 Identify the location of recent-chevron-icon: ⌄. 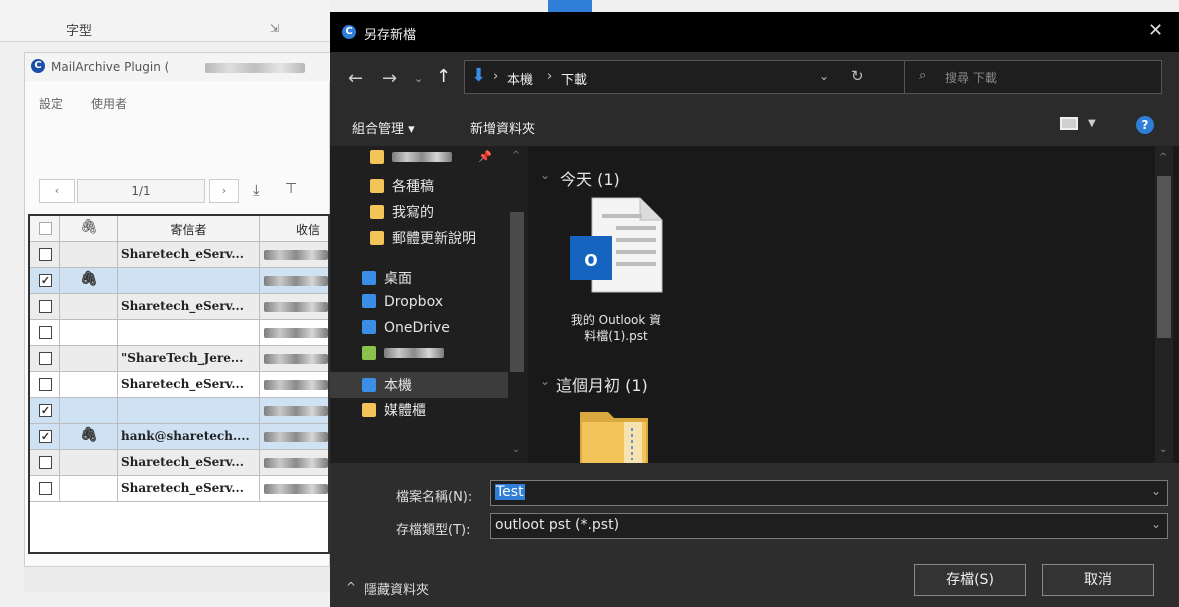
(418, 78).